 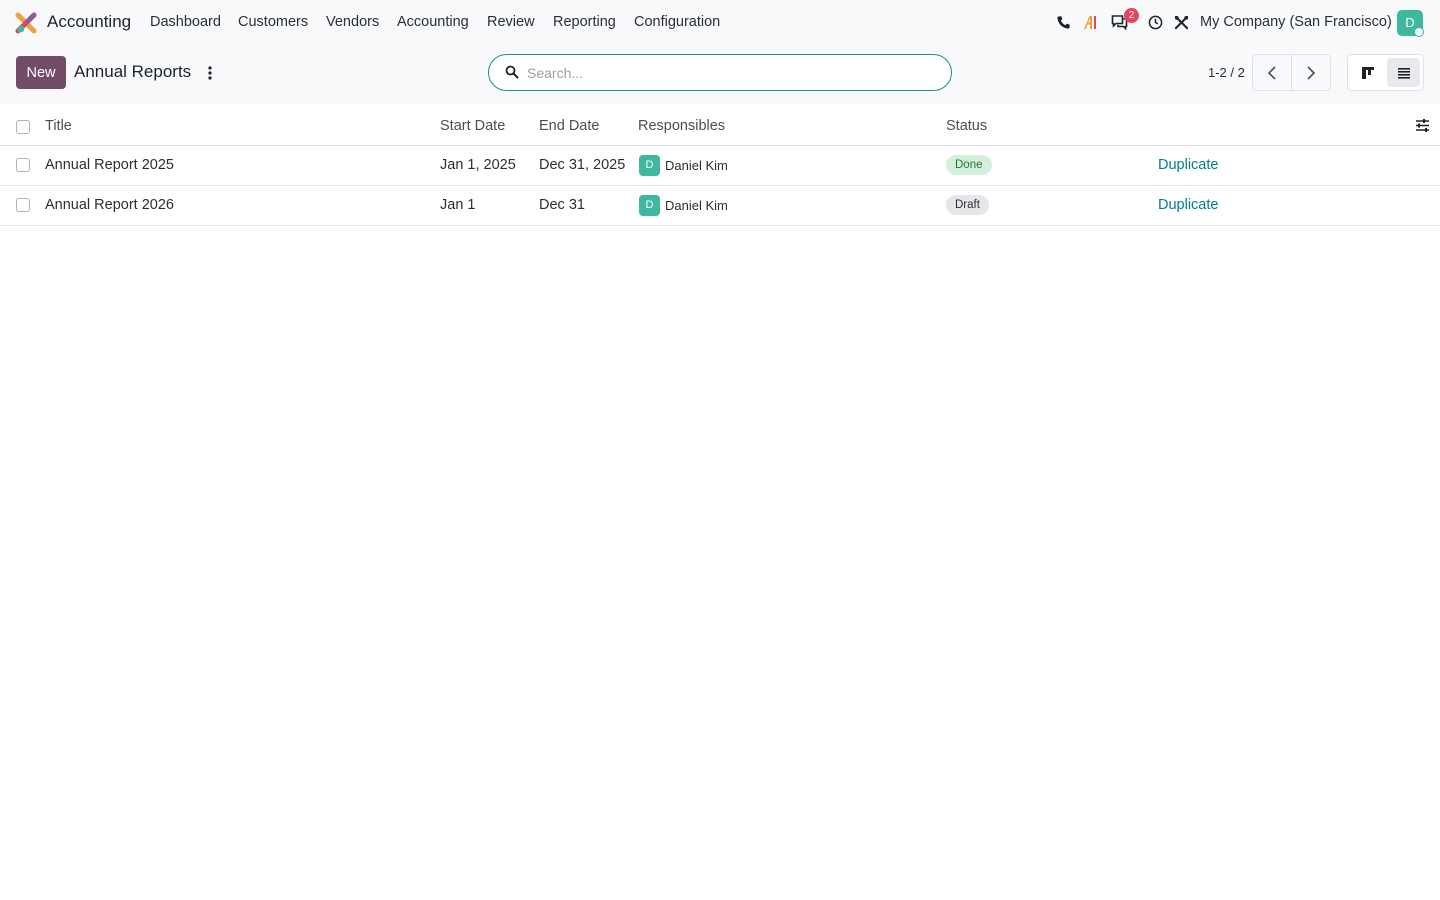 What do you see at coordinates (569, 126) in the screenshot?
I see `column-header-end-date: End Date` at bounding box center [569, 126].